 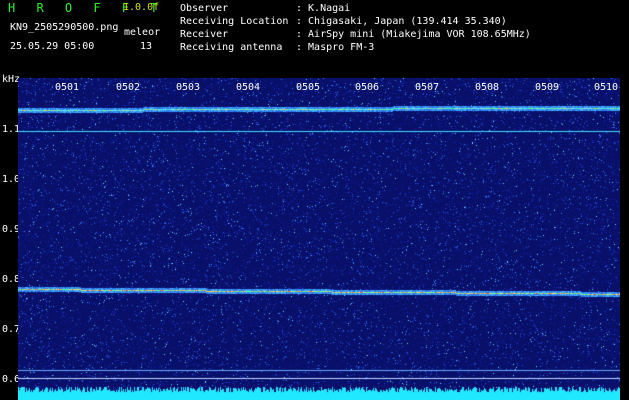 What do you see at coordinates (204, 34) in the screenshot?
I see `meta-label: Receiver` at bounding box center [204, 34].